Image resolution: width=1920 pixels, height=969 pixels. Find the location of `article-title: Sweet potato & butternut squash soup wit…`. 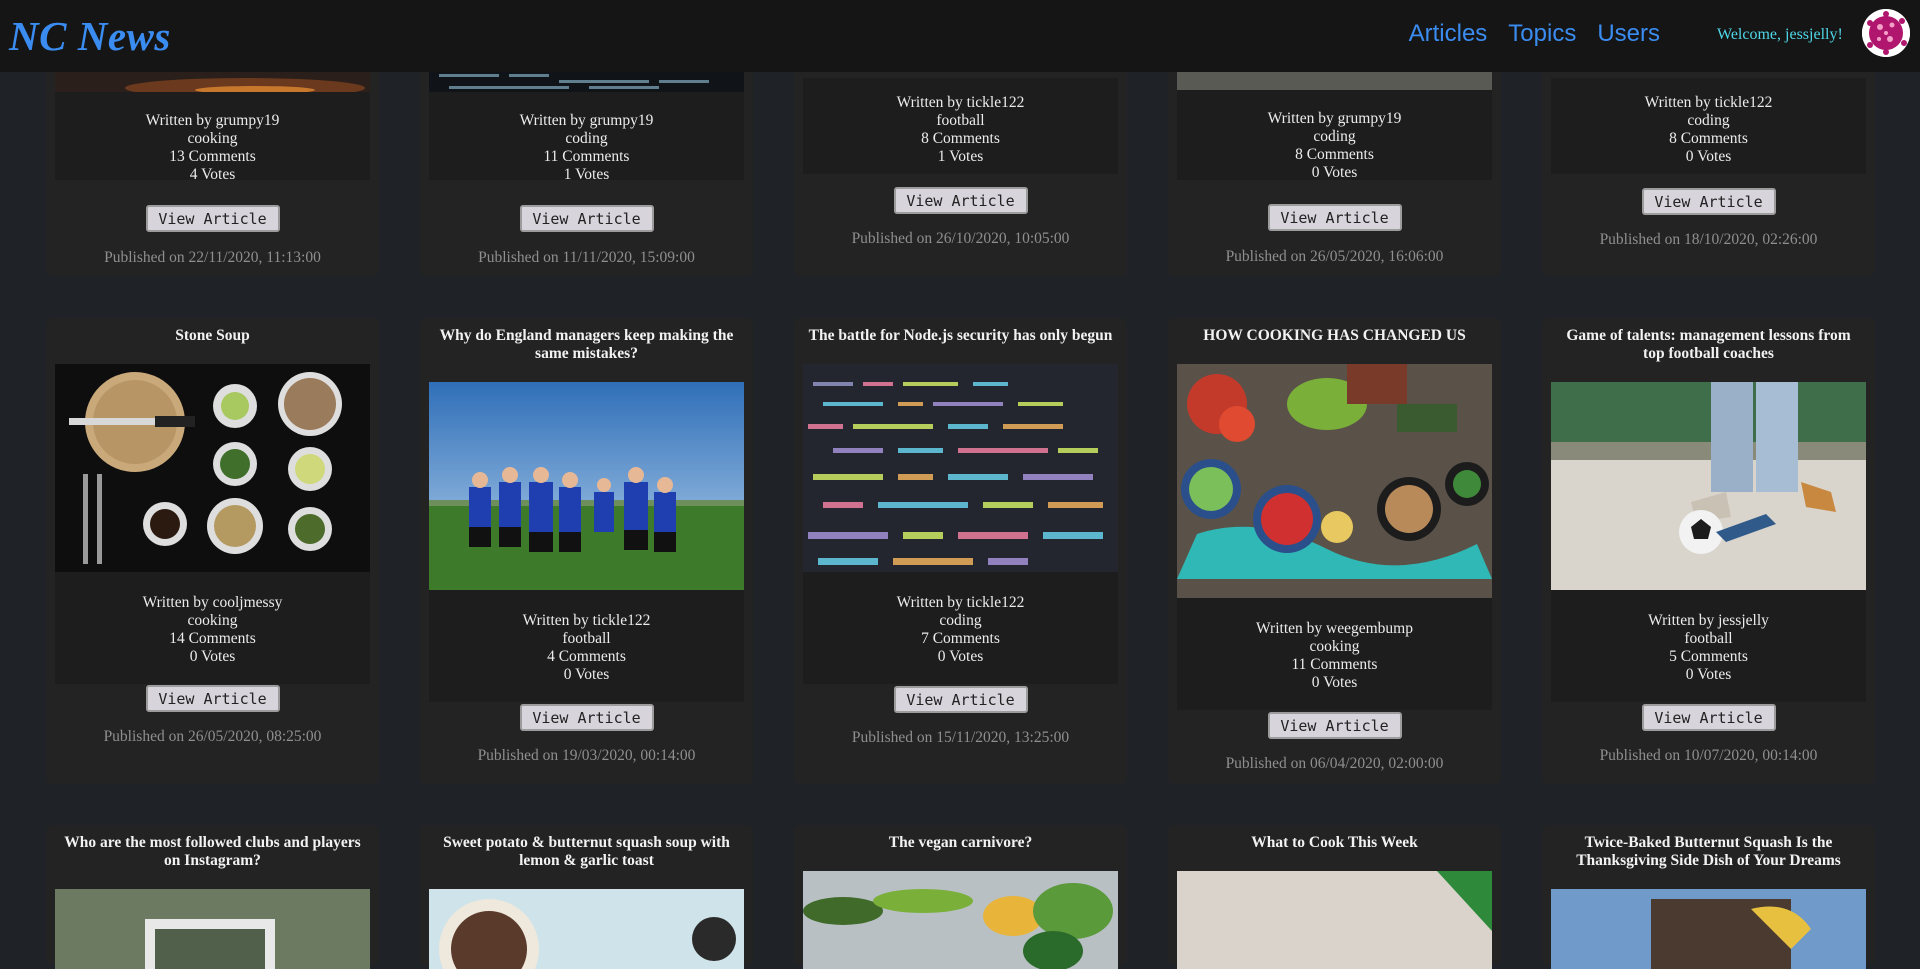

article-title: Sweet potato & butternut squash soup wit… is located at coordinates (586, 852).